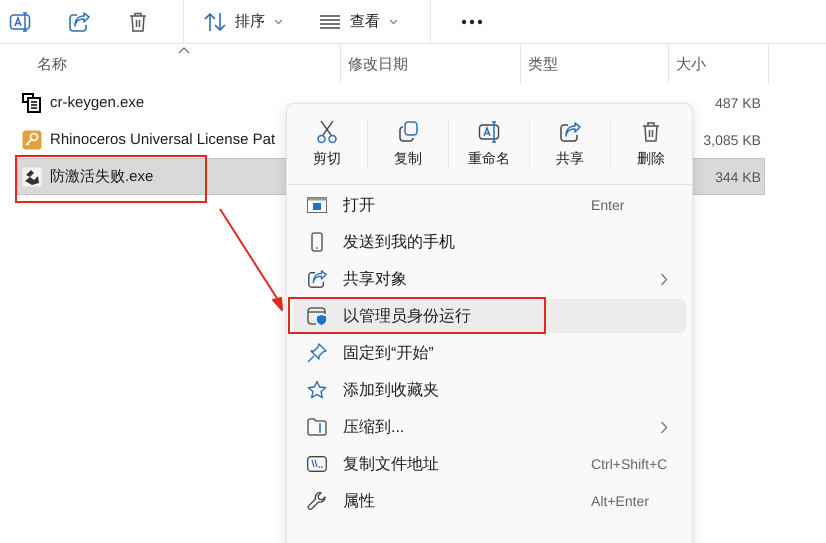 The image size is (826, 543). What do you see at coordinates (731, 140) in the screenshot?
I see `file-size: 3,085 KB` at bounding box center [731, 140].